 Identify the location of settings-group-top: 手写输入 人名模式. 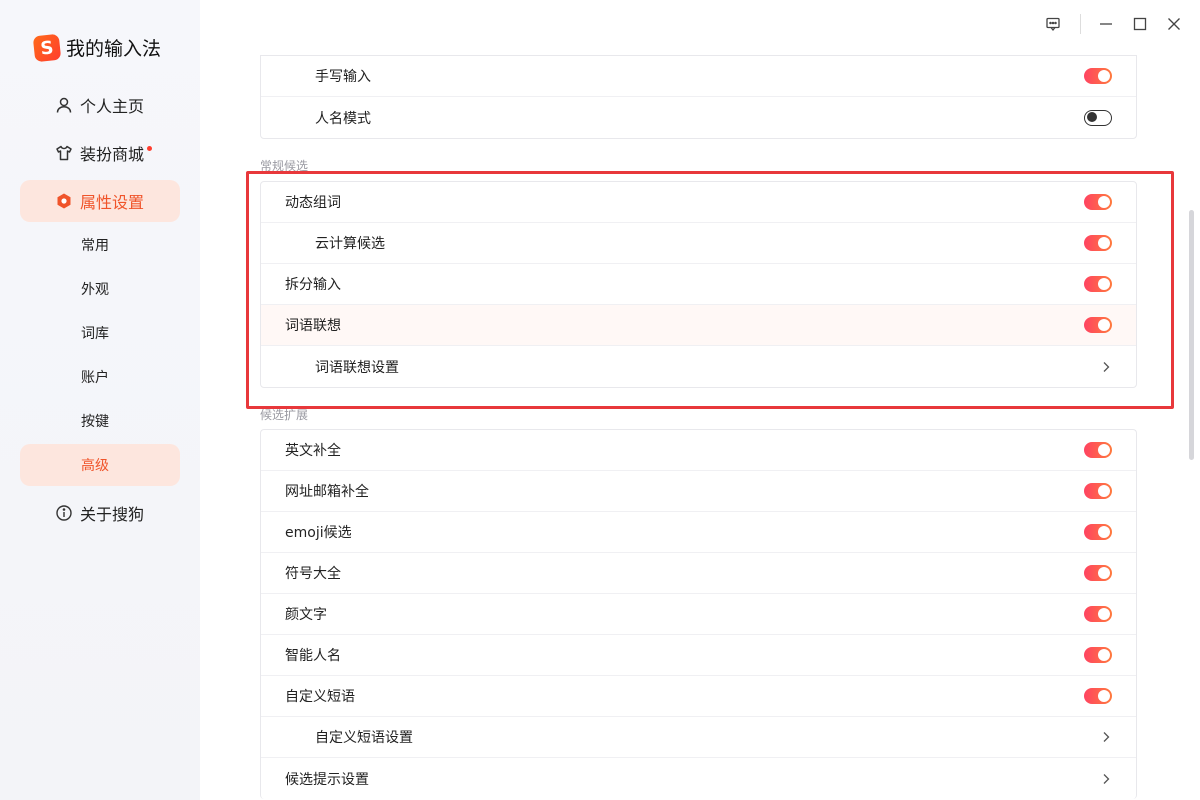
(698, 97).